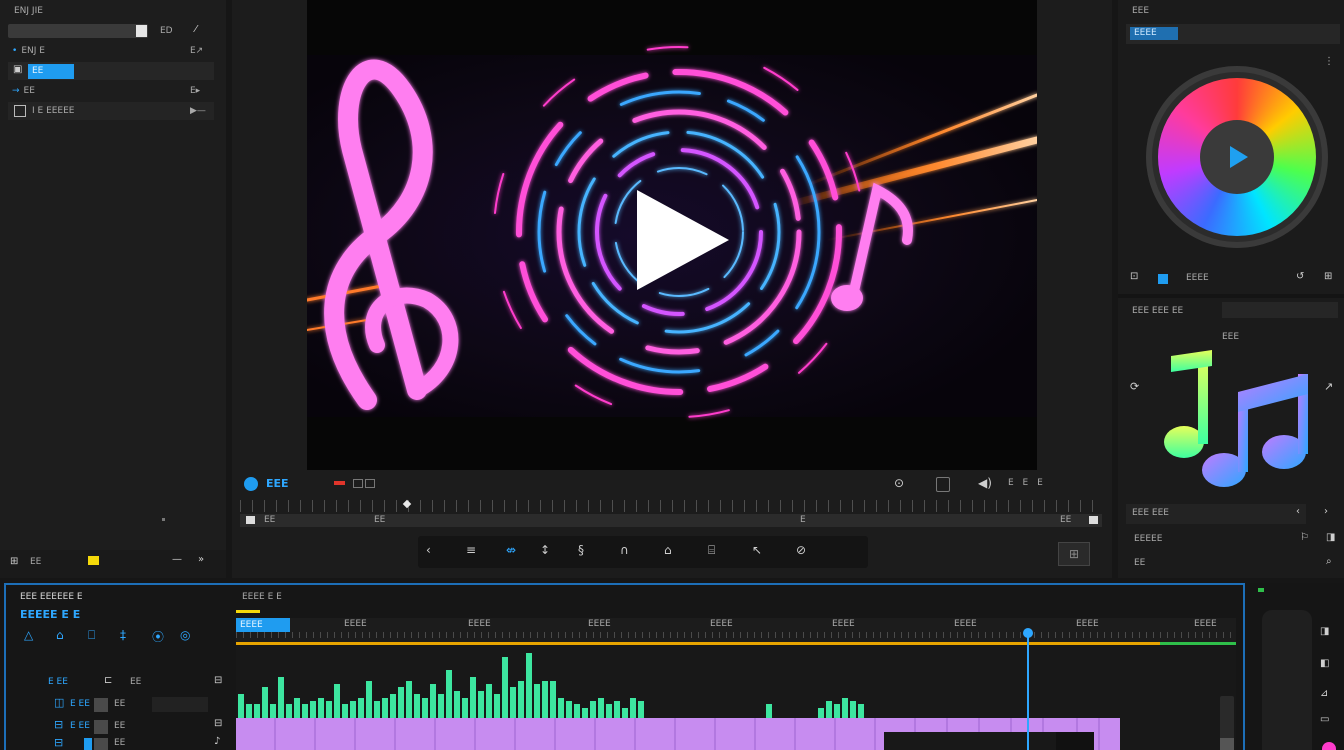 The height and width of the screenshot is (750, 1344). Describe the element at coordinates (201, 559) in the screenshot. I see `chevron-right-icon: »` at that location.